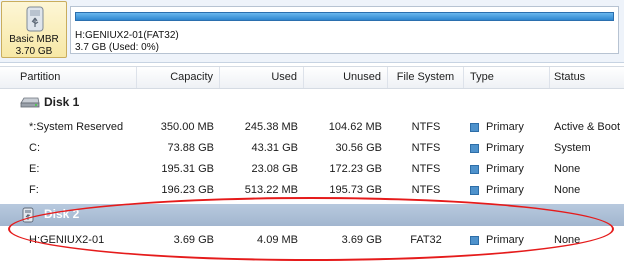 This screenshot has height=267, width=624. I want to click on capacity-cell: 350.00 MB, so click(187, 127).